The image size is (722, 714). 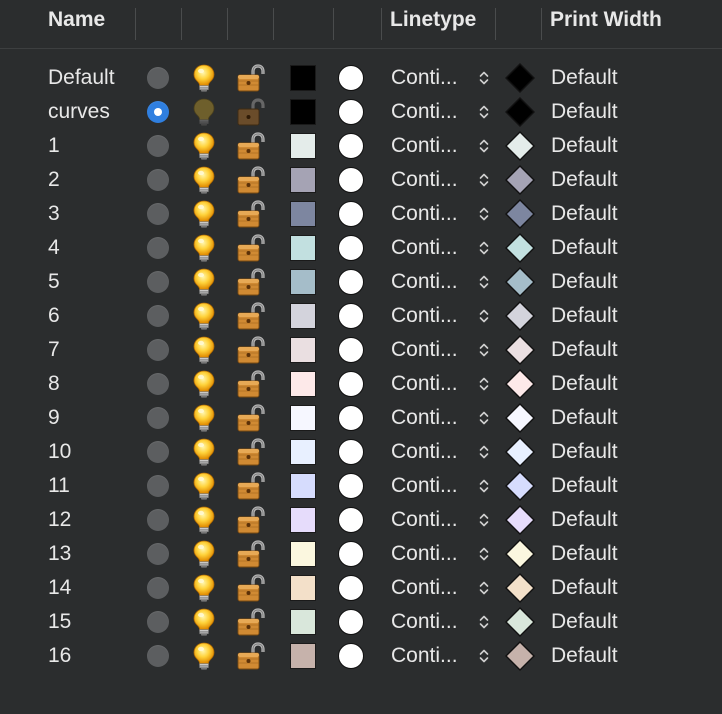 I want to click on layer-row: 15 Conti... Default, so click(x=361, y=622).